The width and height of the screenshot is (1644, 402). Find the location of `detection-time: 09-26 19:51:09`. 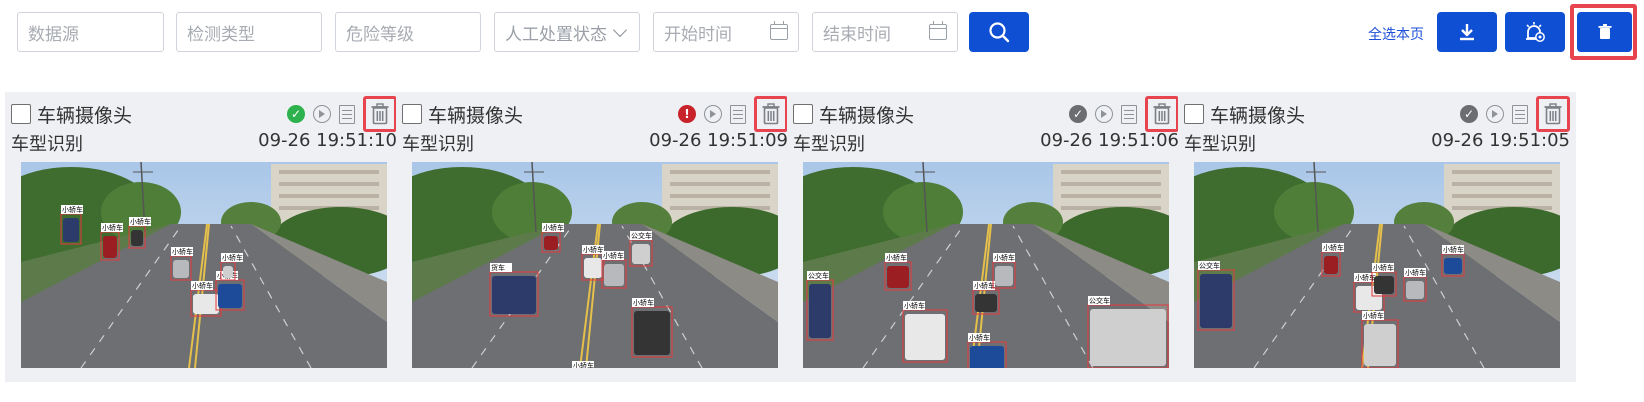

detection-time: 09-26 19:51:09 is located at coordinates (718, 140).